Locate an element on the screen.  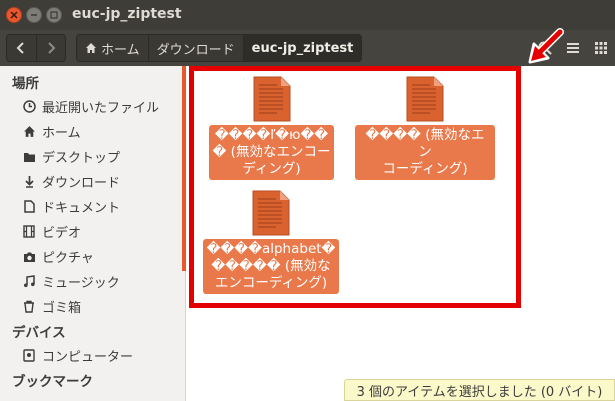
minimize-icon is located at coordinates (34, 15).